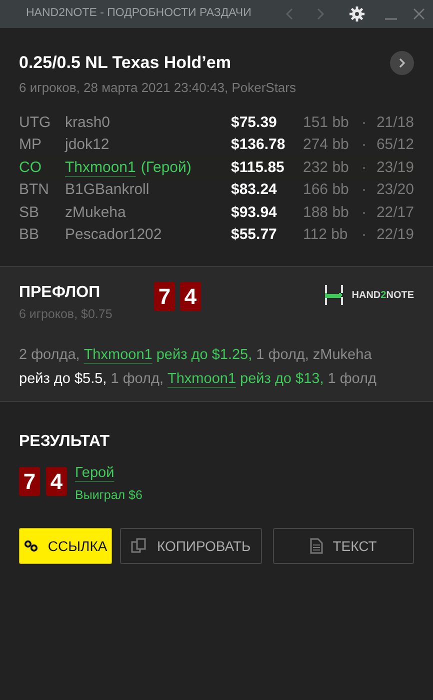 This screenshot has height=700, width=433. What do you see at coordinates (35, 122) in the screenshot?
I see `position-label: UTG` at bounding box center [35, 122].